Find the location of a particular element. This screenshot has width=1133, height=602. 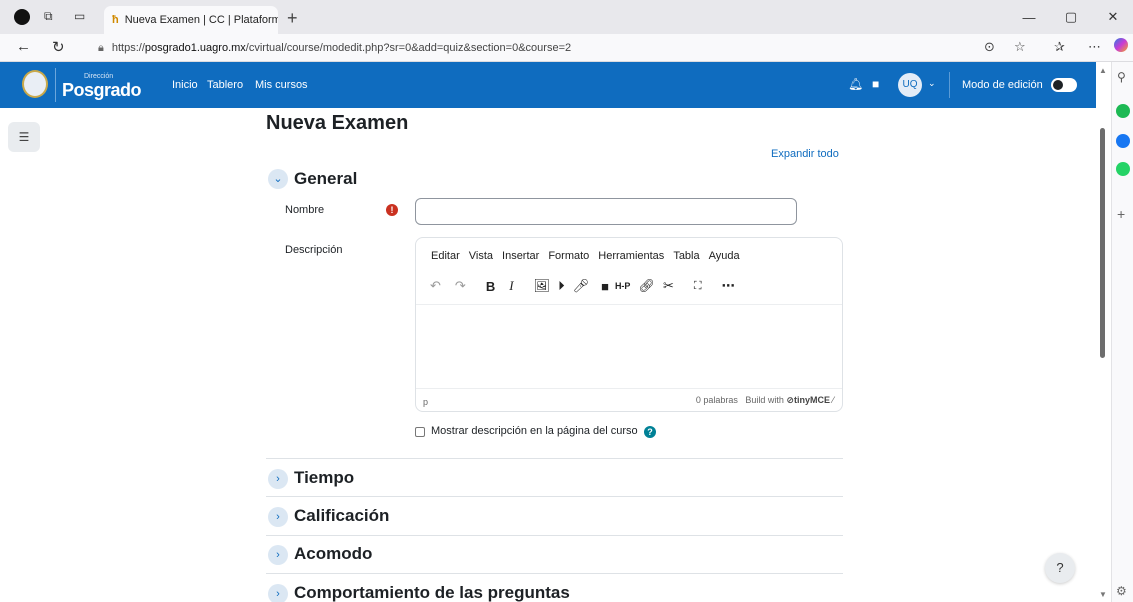

h5p-icon: H-P is located at coordinates (623, 286).